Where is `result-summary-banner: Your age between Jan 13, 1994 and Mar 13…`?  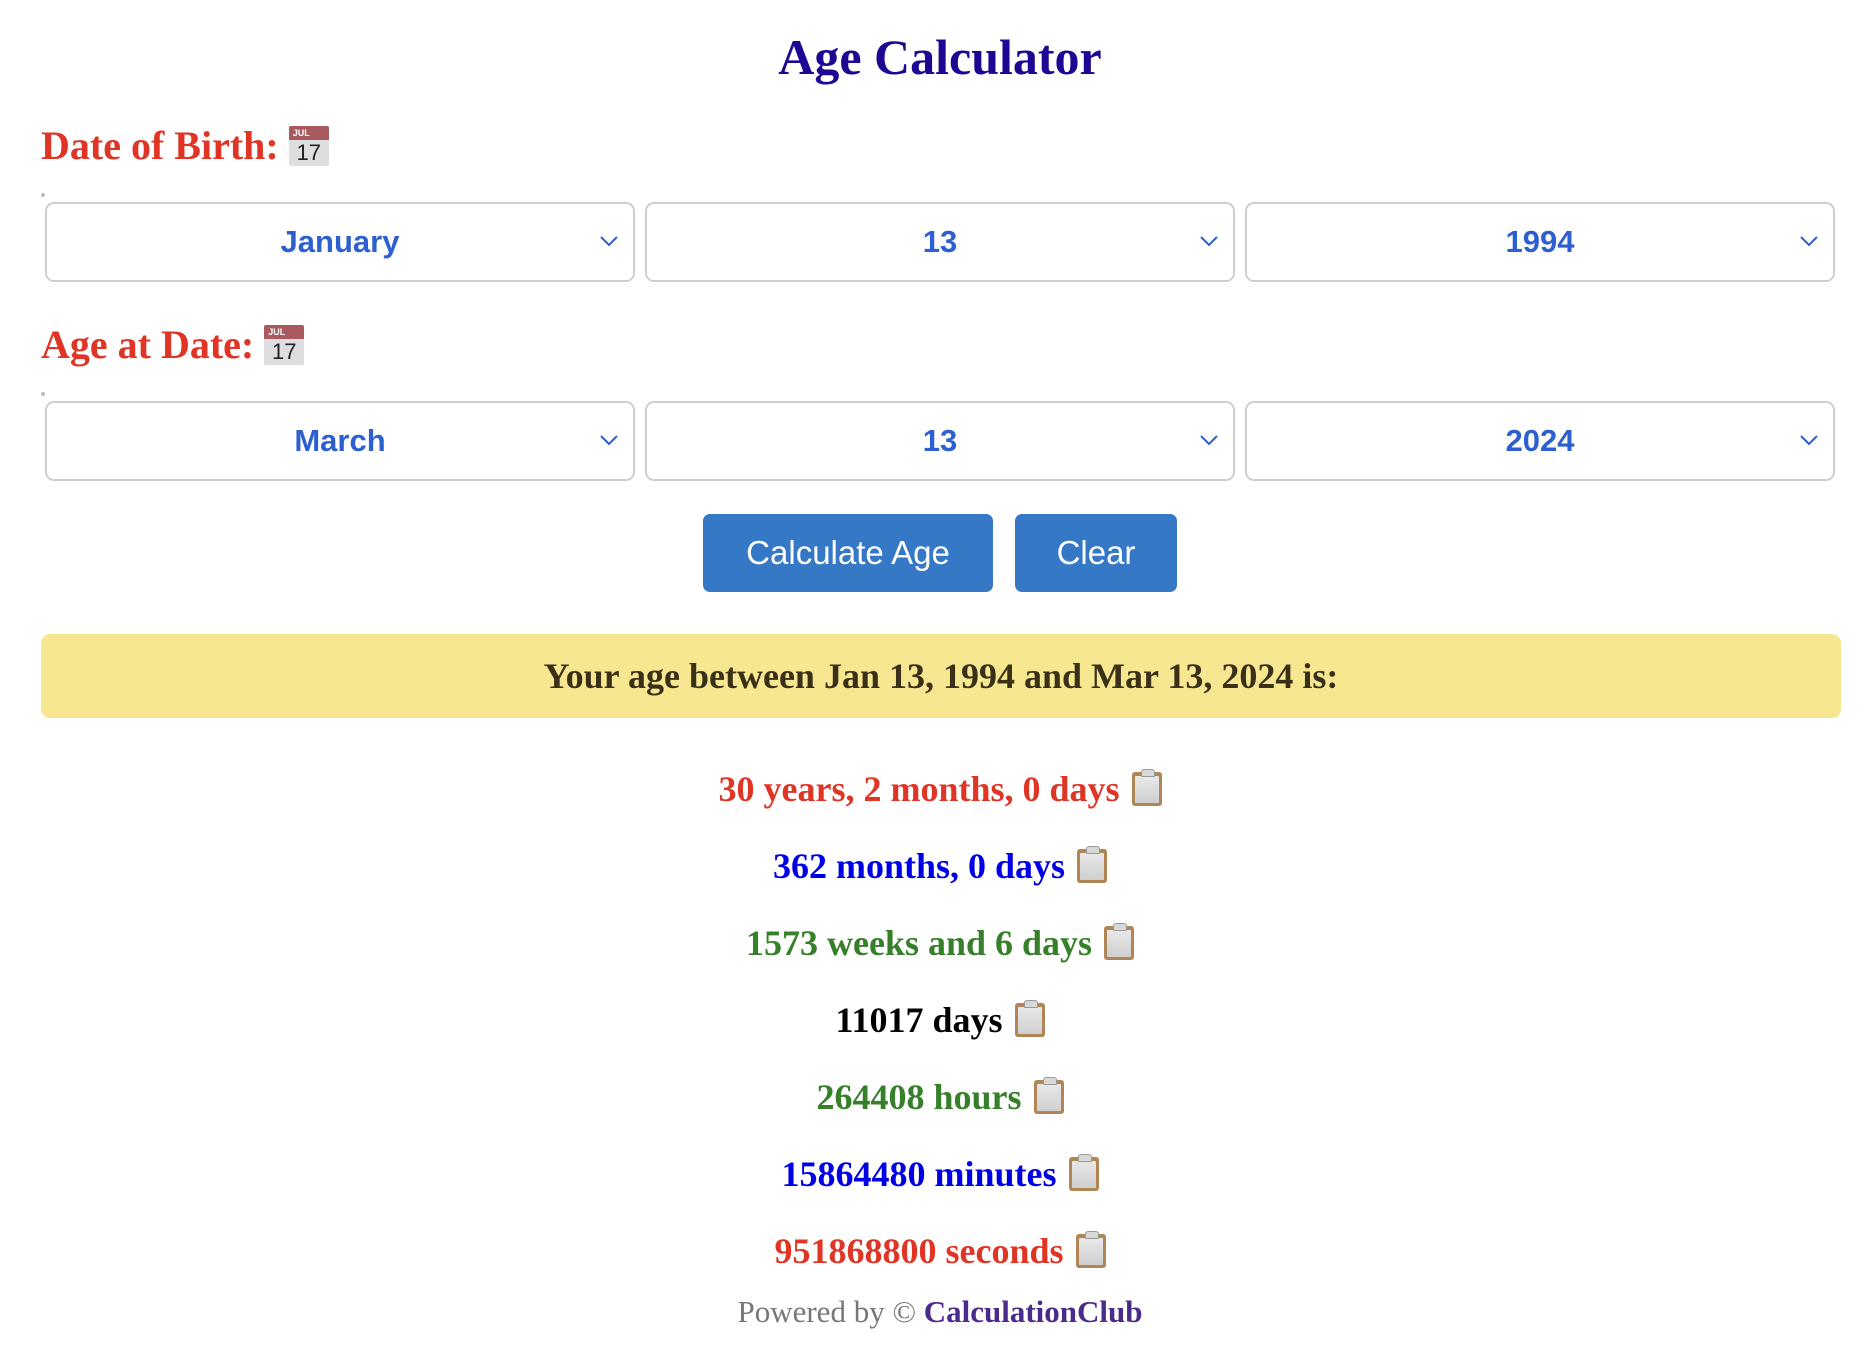
result-summary-banner: Your age between Jan 13, 1994 and Mar 13… is located at coordinates (941, 676).